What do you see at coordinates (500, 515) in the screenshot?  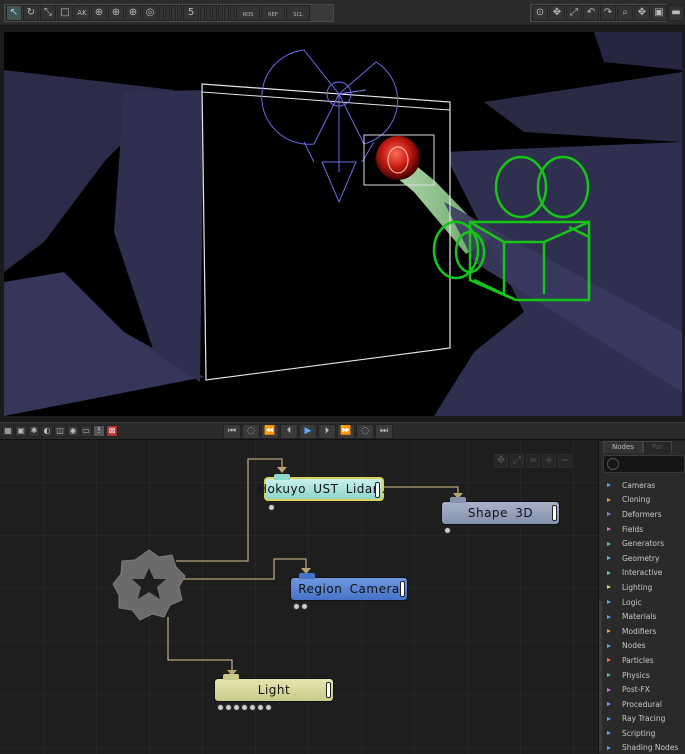 I see `node-shape-3d: Shape 3D` at bounding box center [500, 515].